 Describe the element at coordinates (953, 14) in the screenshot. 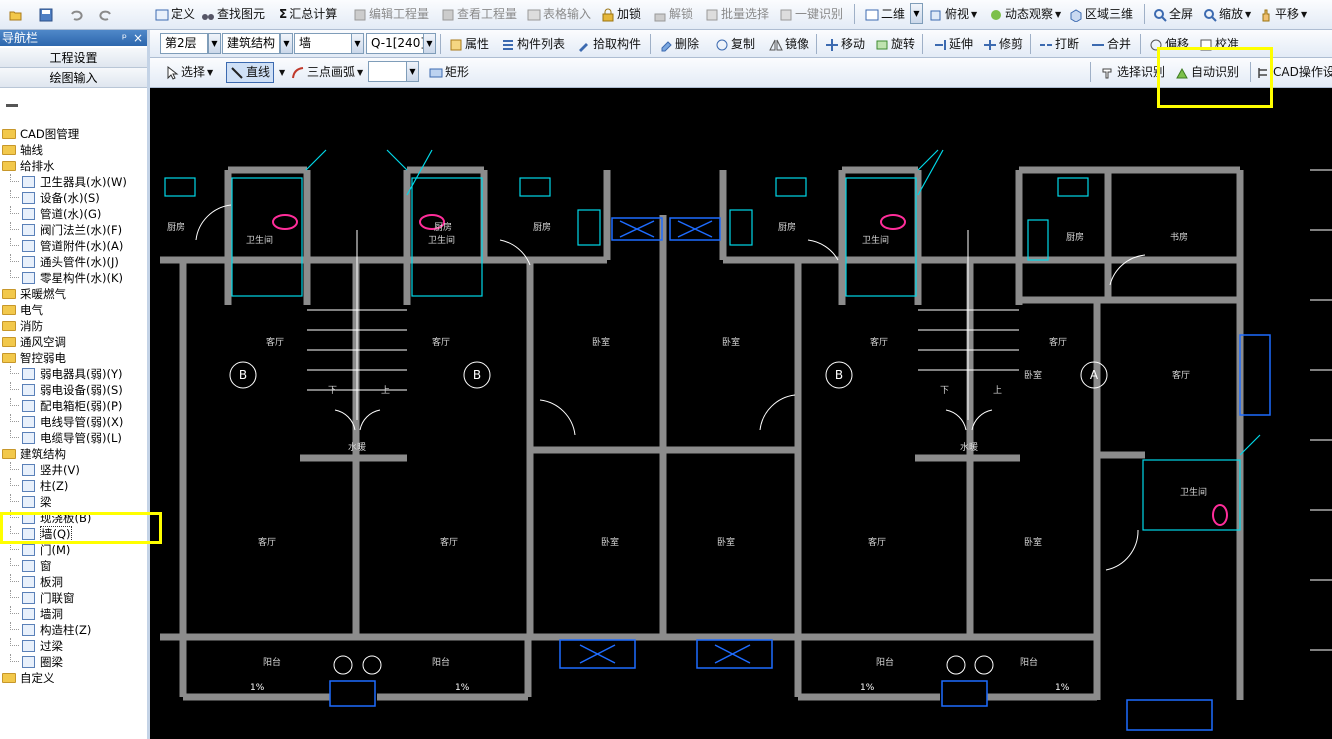

I see `top-view-button: 俯视 ▼` at that location.